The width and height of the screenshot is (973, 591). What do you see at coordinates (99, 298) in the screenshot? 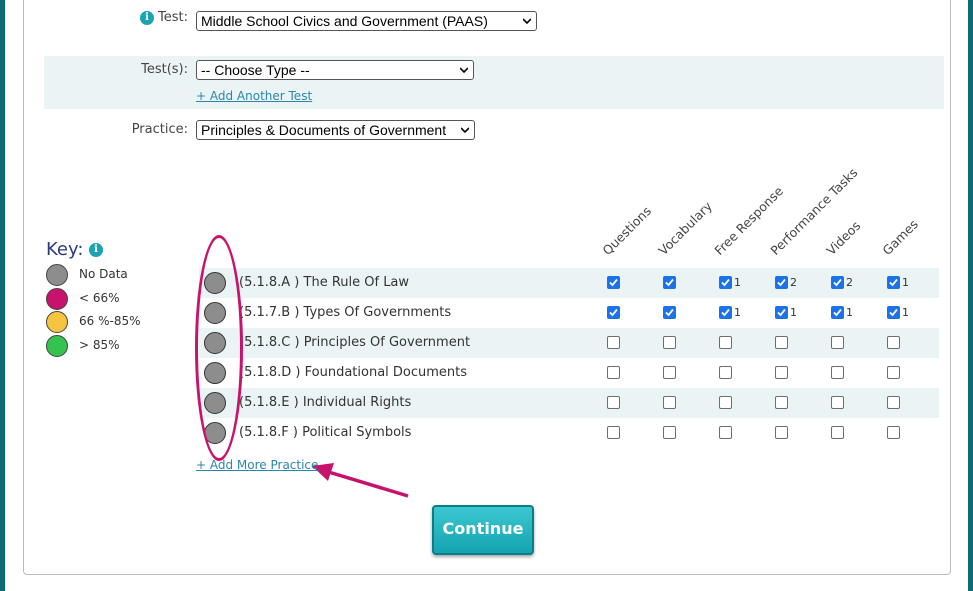
I see `key-item-label: < 66%` at bounding box center [99, 298].